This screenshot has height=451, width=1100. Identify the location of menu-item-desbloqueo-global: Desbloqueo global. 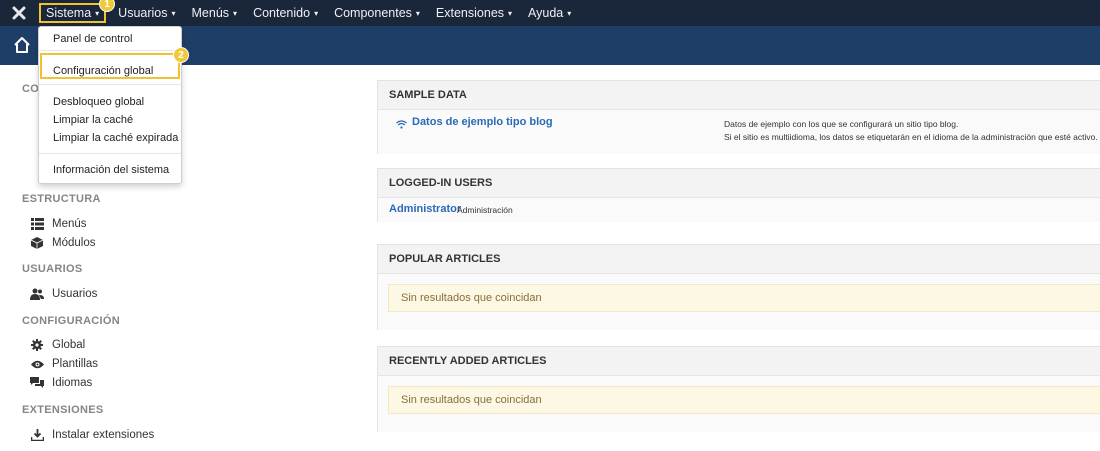
(98, 102).